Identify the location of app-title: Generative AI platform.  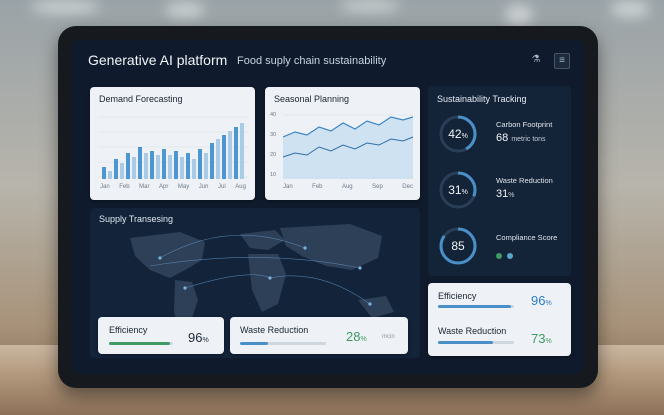
(158, 60).